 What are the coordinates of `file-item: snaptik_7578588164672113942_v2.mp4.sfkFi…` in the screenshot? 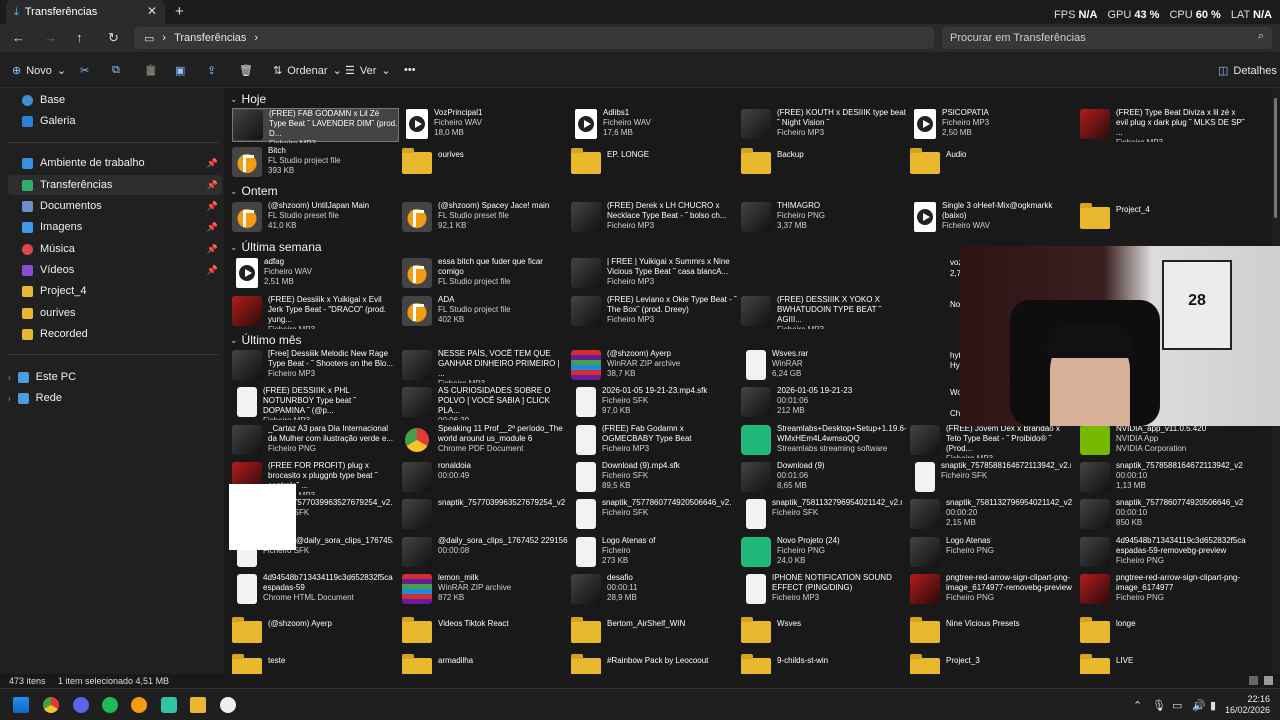 It's located at (993, 478).